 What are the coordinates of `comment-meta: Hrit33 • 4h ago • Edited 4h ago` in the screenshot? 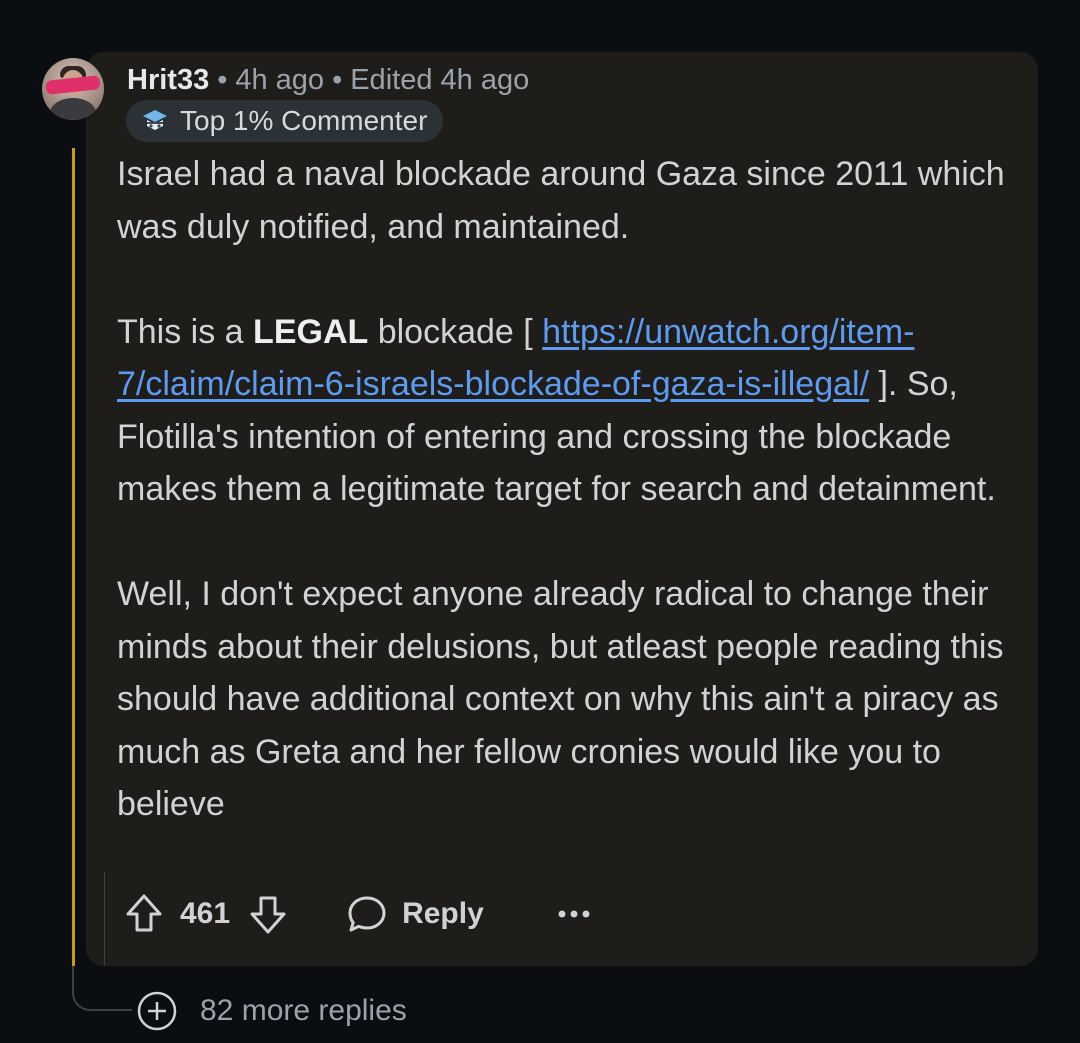 It's located at (328, 80).